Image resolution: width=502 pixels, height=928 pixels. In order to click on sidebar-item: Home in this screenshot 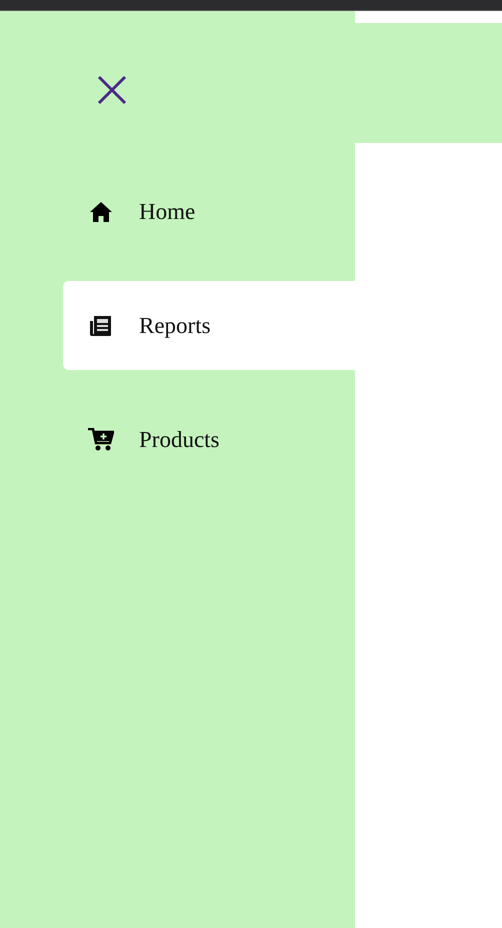, I will do `click(209, 211)`.